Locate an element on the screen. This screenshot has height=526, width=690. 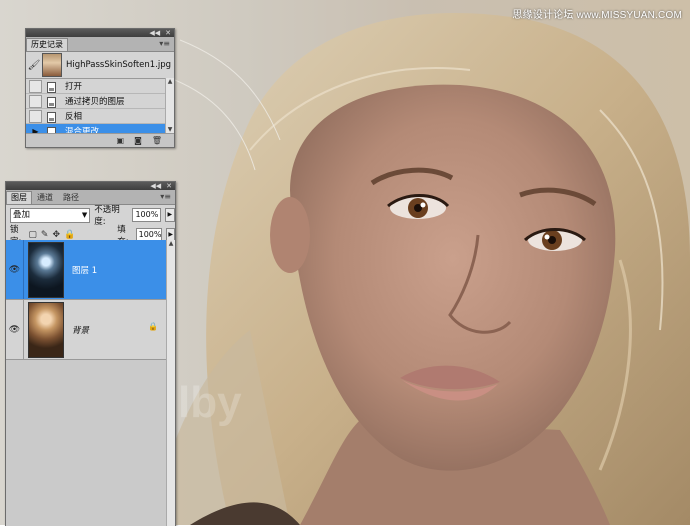
lock-position-icon: ✥ is located at coordinates (56, 235).